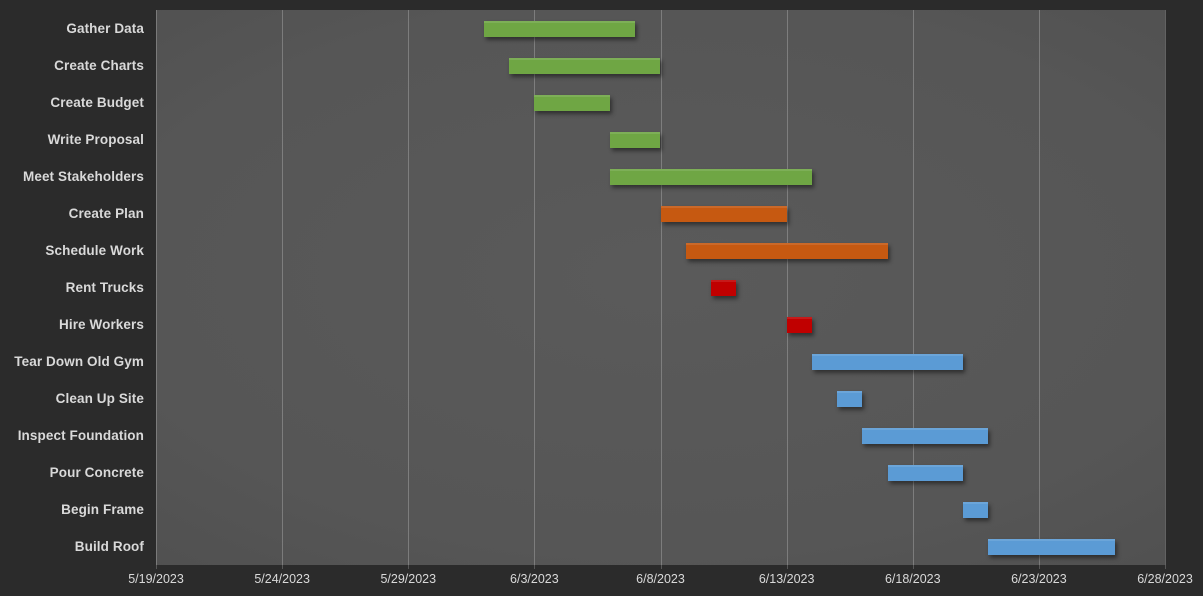  I want to click on x-axis-label: 6/3/2023, so click(534, 579).